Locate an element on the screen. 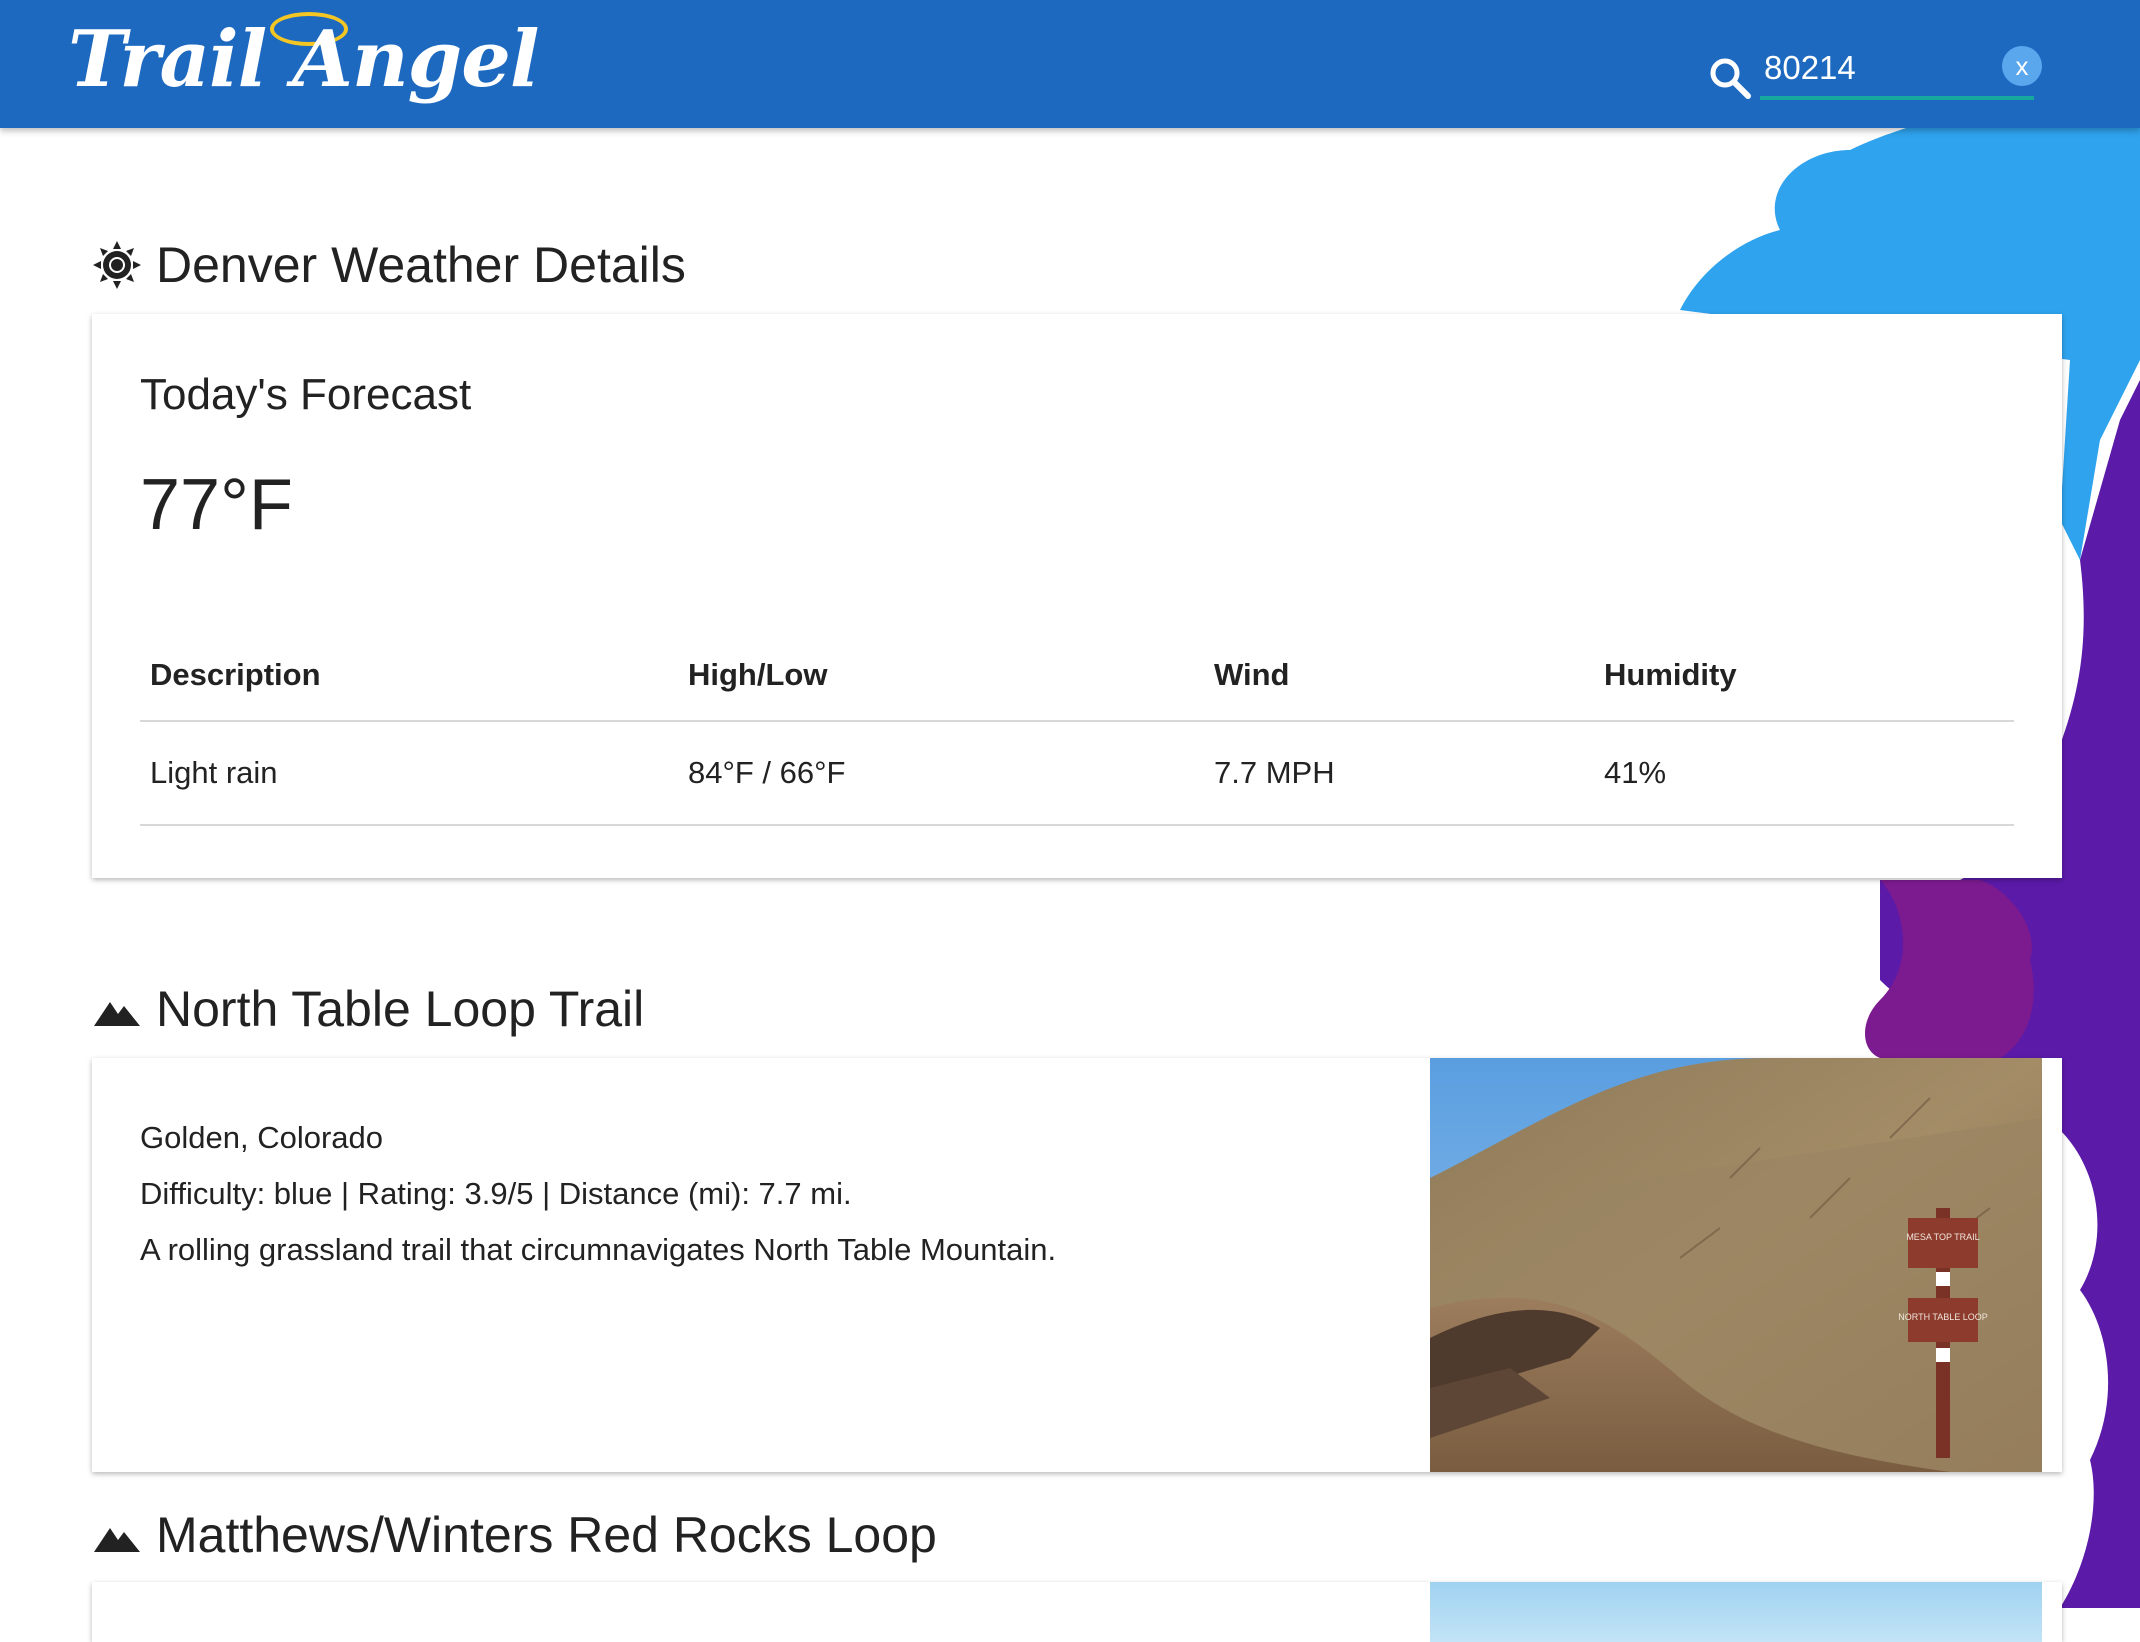 The width and height of the screenshot is (2140, 1642). weather-heading: Denver Weather Details is located at coordinates (389, 265).